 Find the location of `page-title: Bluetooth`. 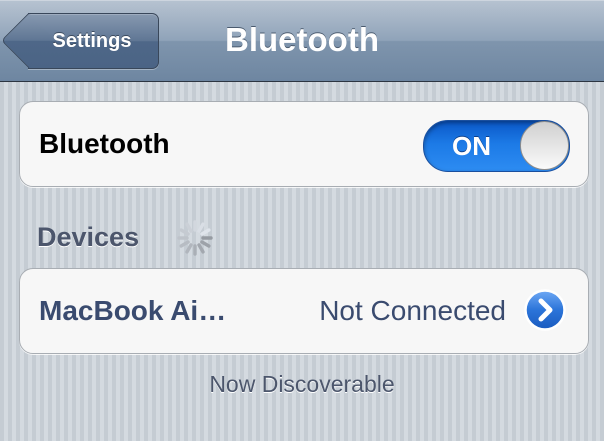

page-title: Bluetooth is located at coordinates (302, 39).